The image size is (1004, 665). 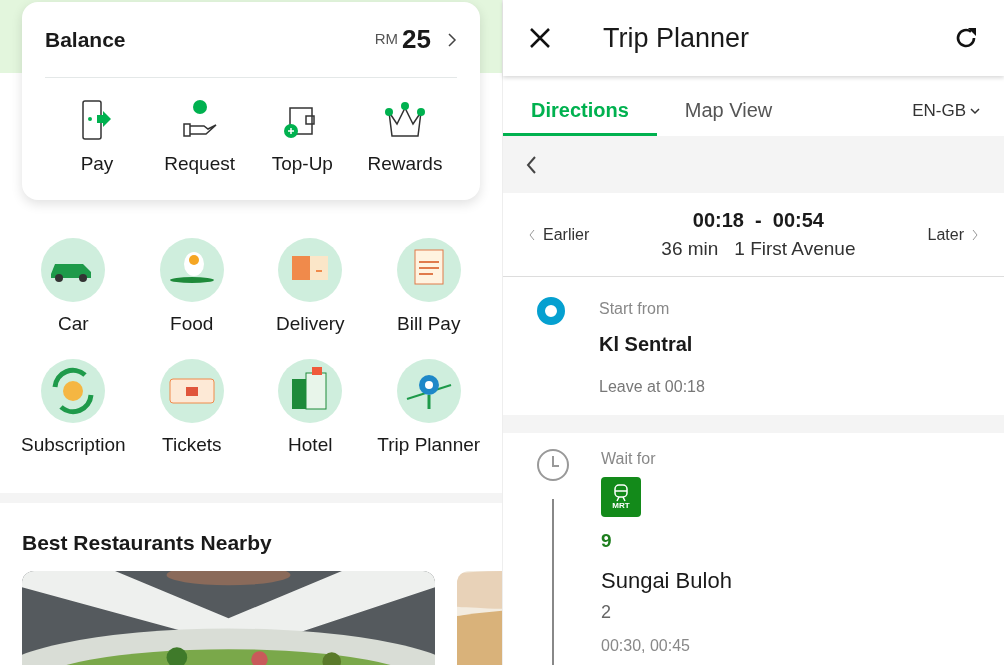 What do you see at coordinates (531, 164) in the screenshot?
I see `back-icon` at bounding box center [531, 164].